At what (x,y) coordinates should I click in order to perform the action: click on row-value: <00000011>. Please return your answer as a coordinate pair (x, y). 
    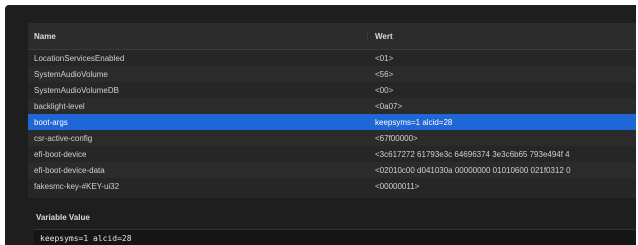
    Looking at the image, I should click on (397, 186).